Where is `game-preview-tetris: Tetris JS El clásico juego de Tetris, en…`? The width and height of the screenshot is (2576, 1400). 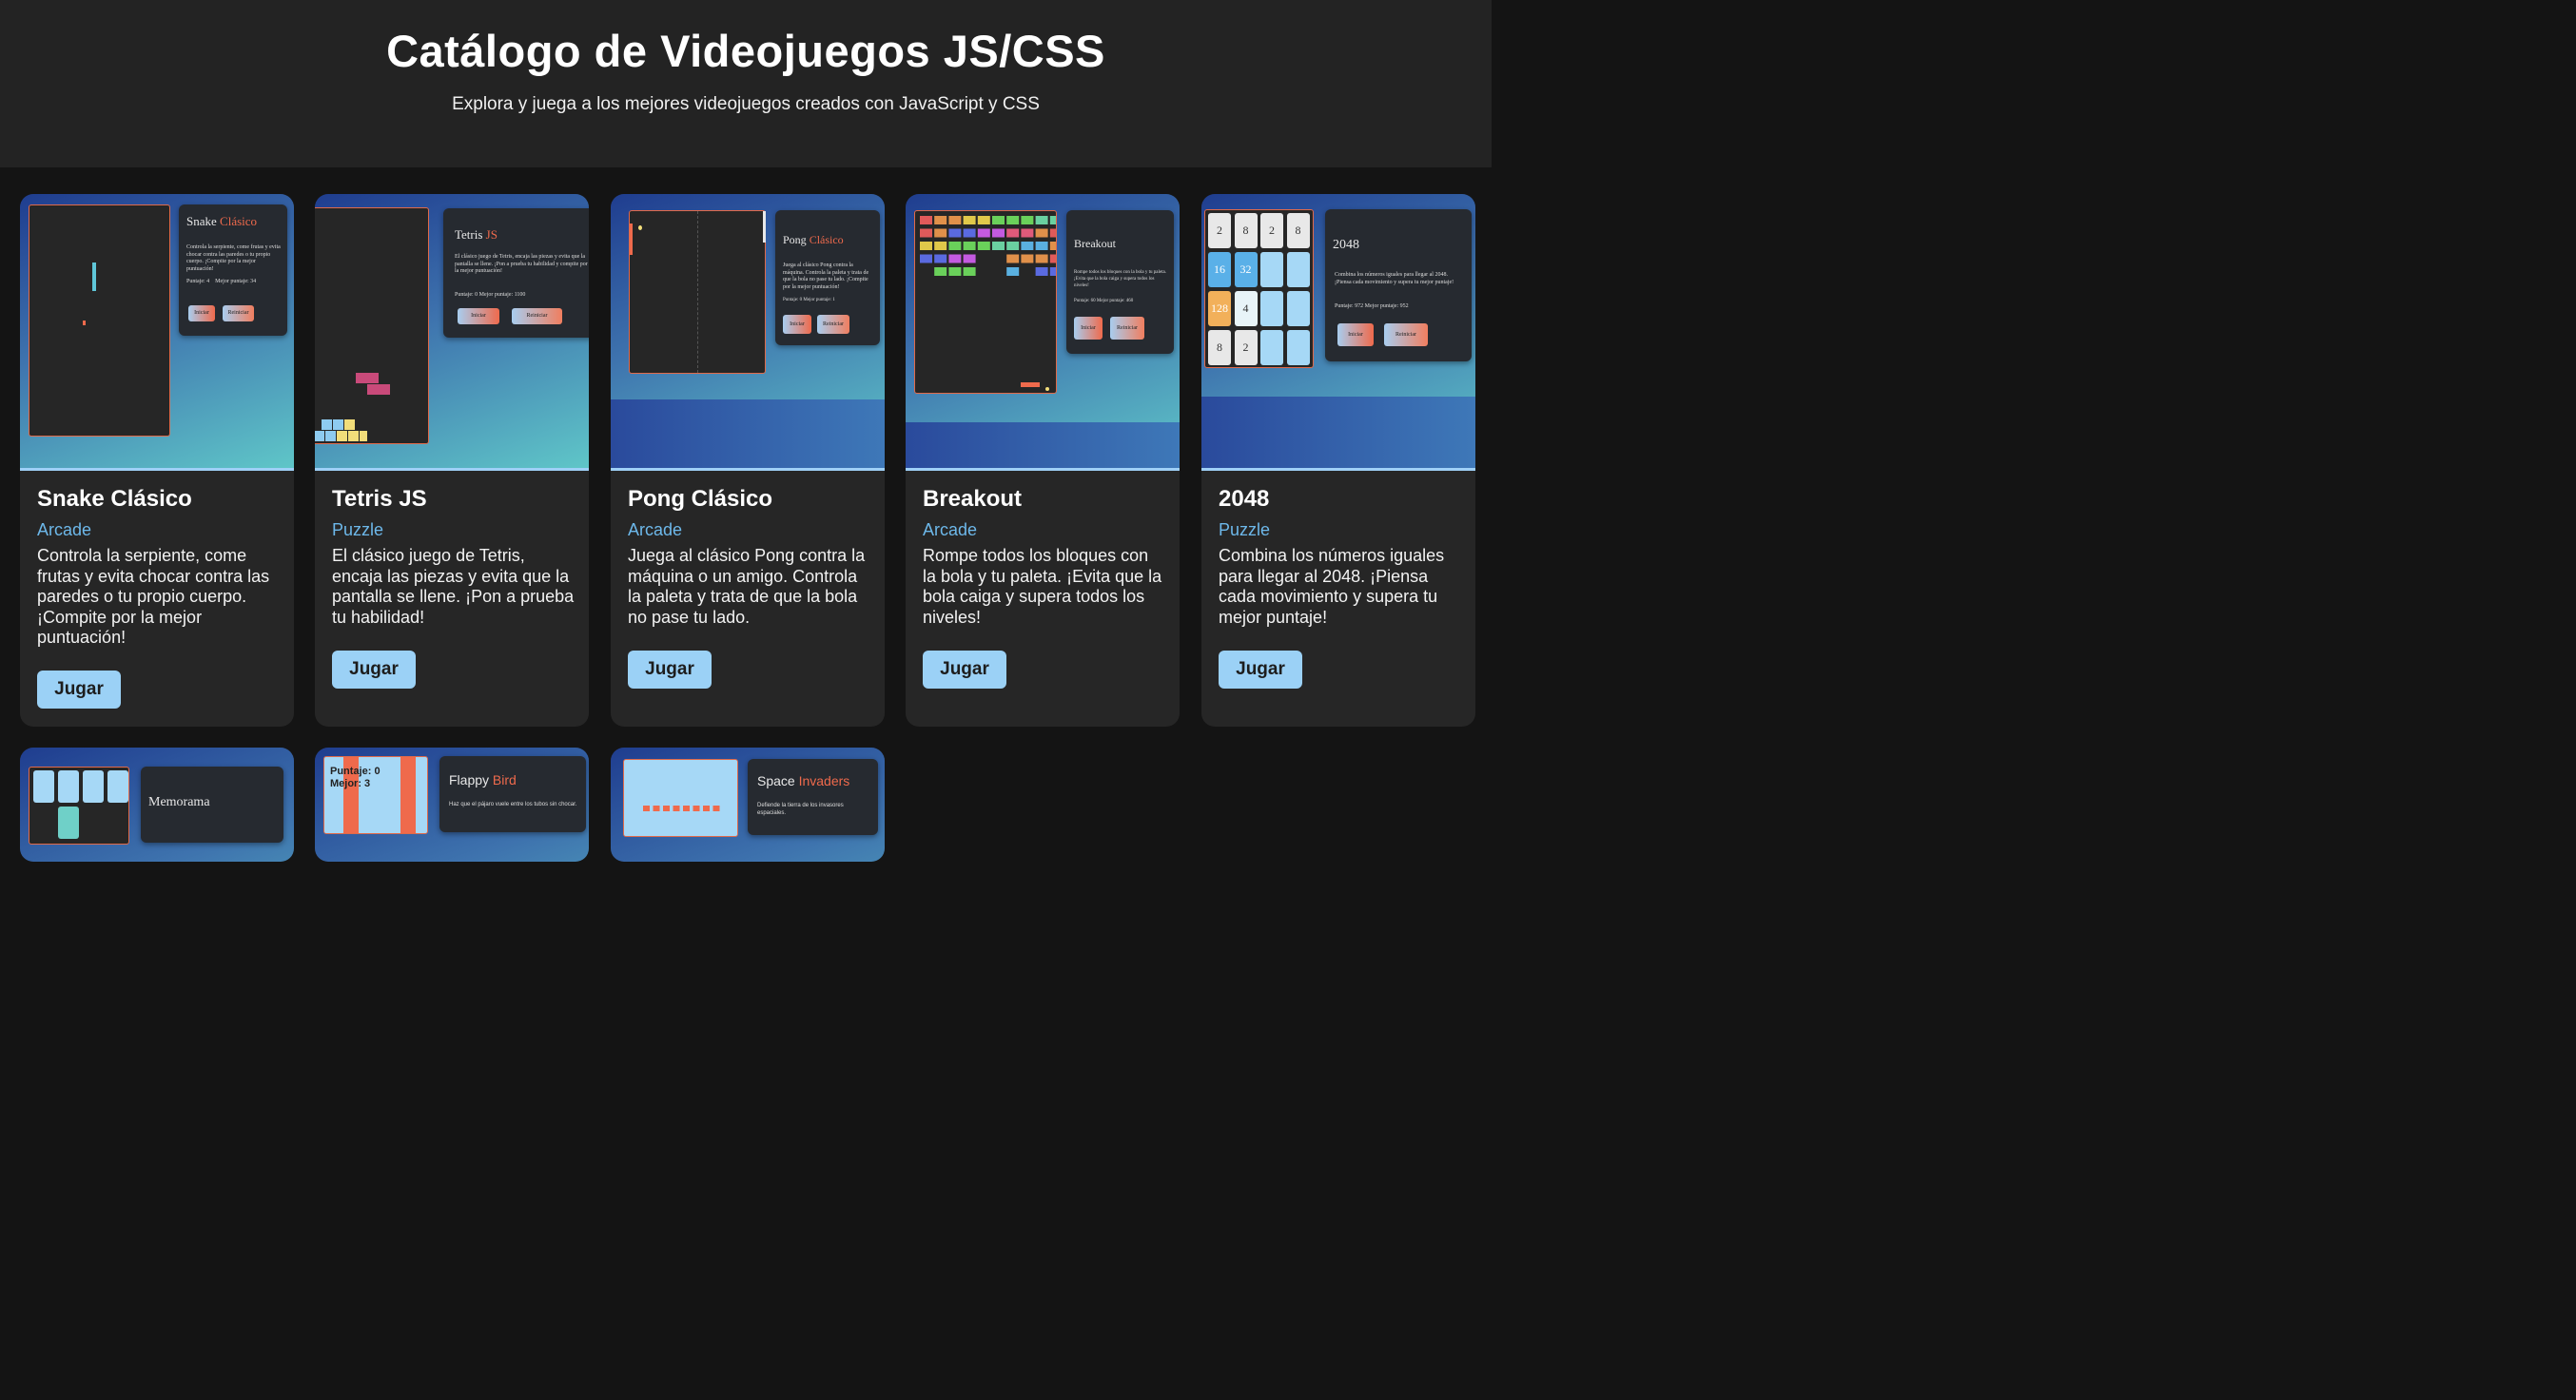
game-preview-tetris: Tetris JS El clásico juego de Tetris, en… is located at coordinates (452, 332).